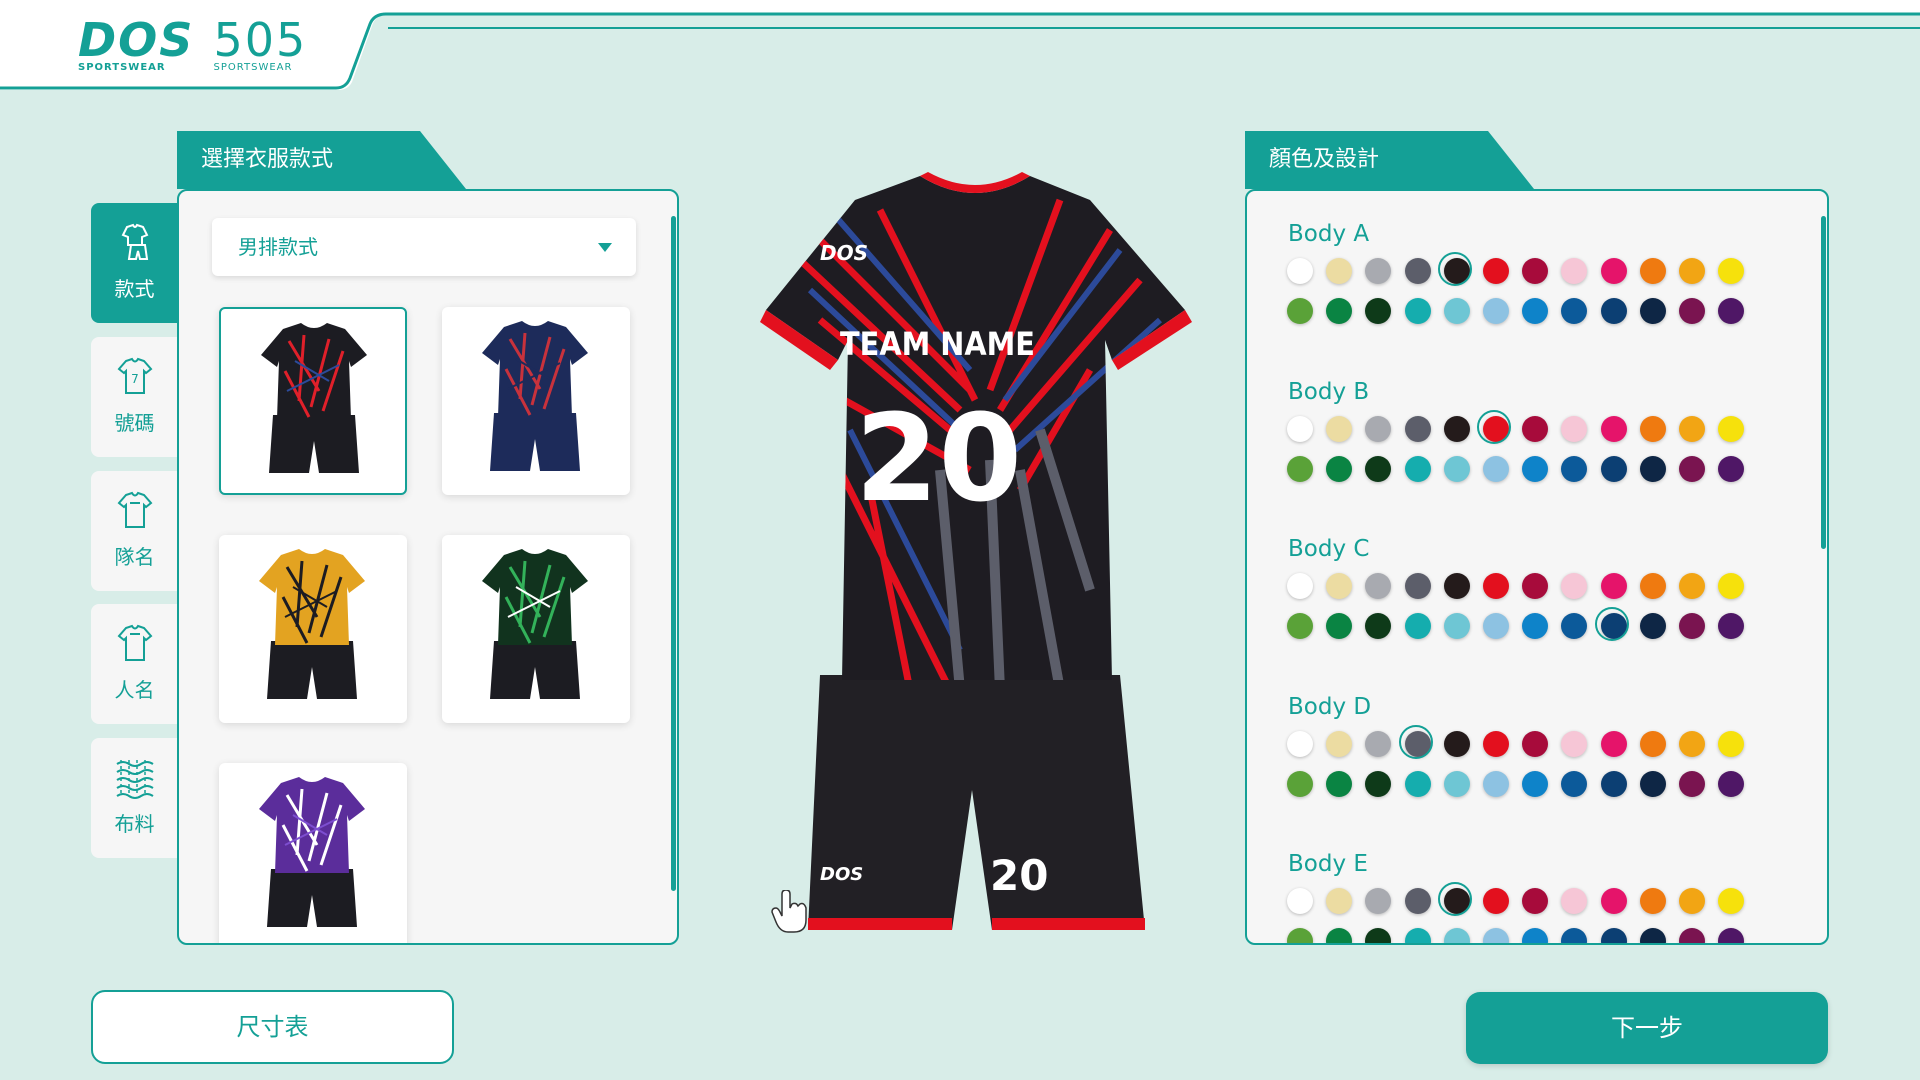 The image size is (1920, 1080). Describe the element at coordinates (134, 531) in the screenshot. I see `sidebar-item-team-name: 隊名` at that location.